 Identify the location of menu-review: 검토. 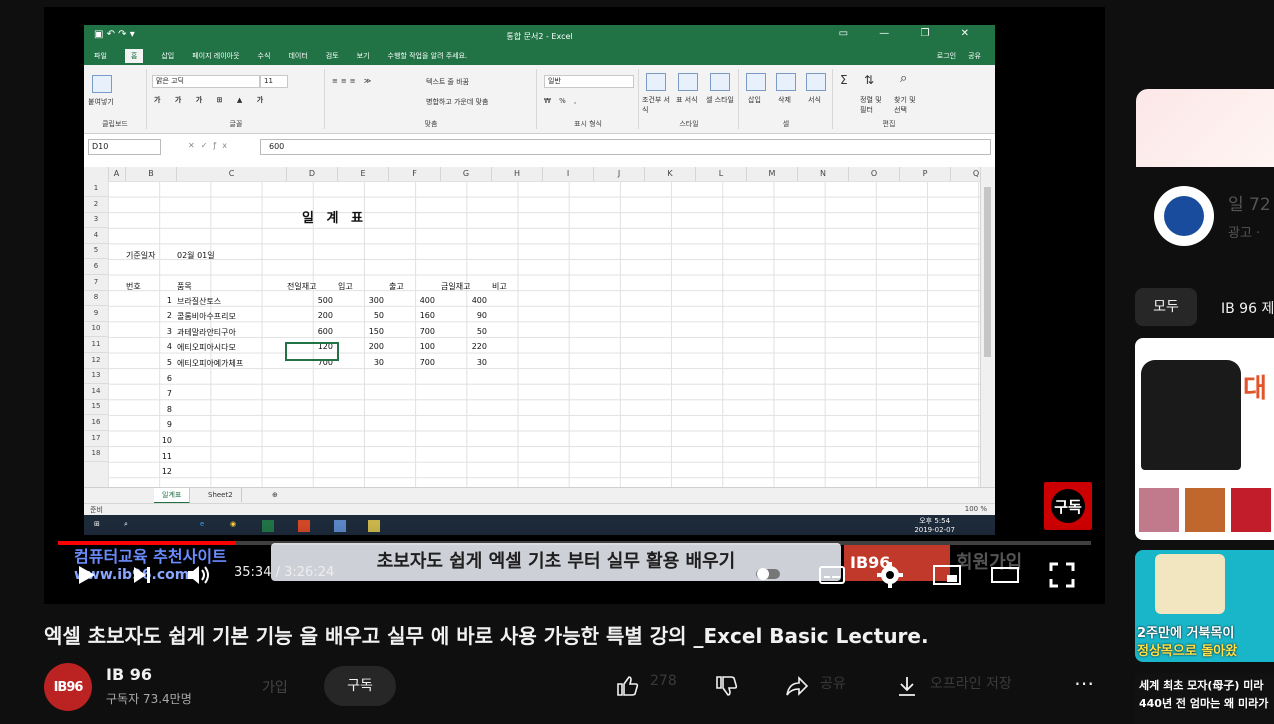
(332, 56).